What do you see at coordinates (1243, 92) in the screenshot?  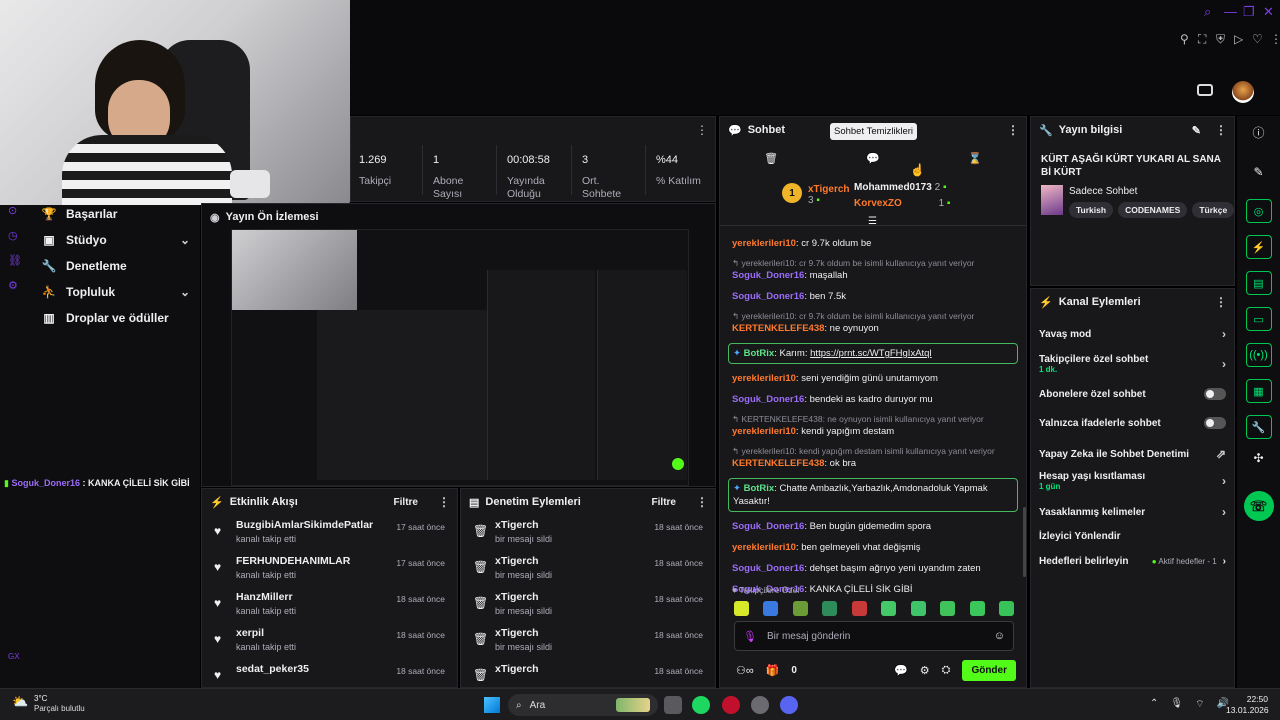 I see `avatar` at bounding box center [1243, 92].